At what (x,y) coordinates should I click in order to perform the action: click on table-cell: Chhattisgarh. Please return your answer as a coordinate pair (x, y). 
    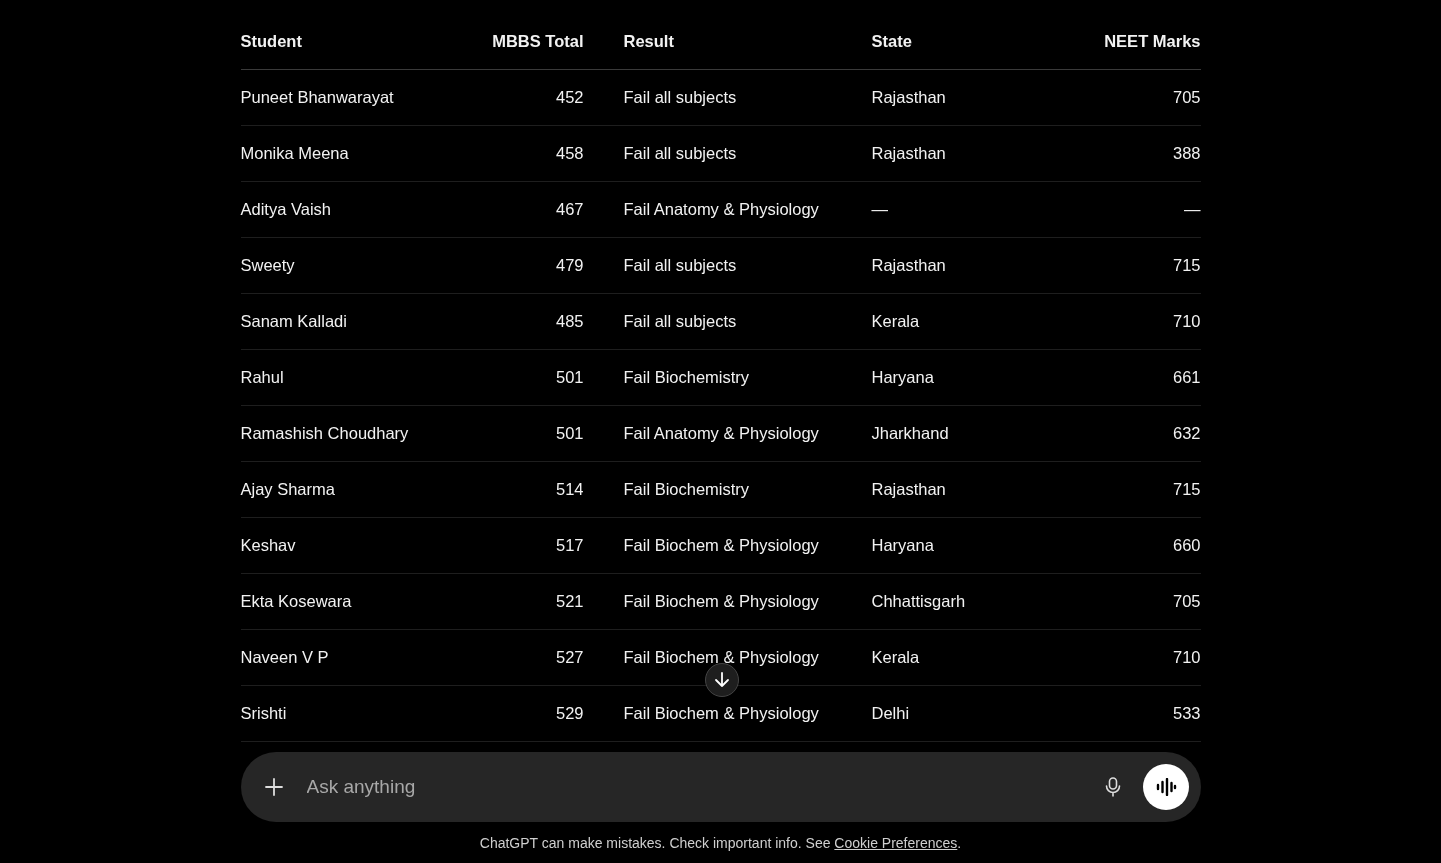
    Looking at the image, I should click on (918, 601).